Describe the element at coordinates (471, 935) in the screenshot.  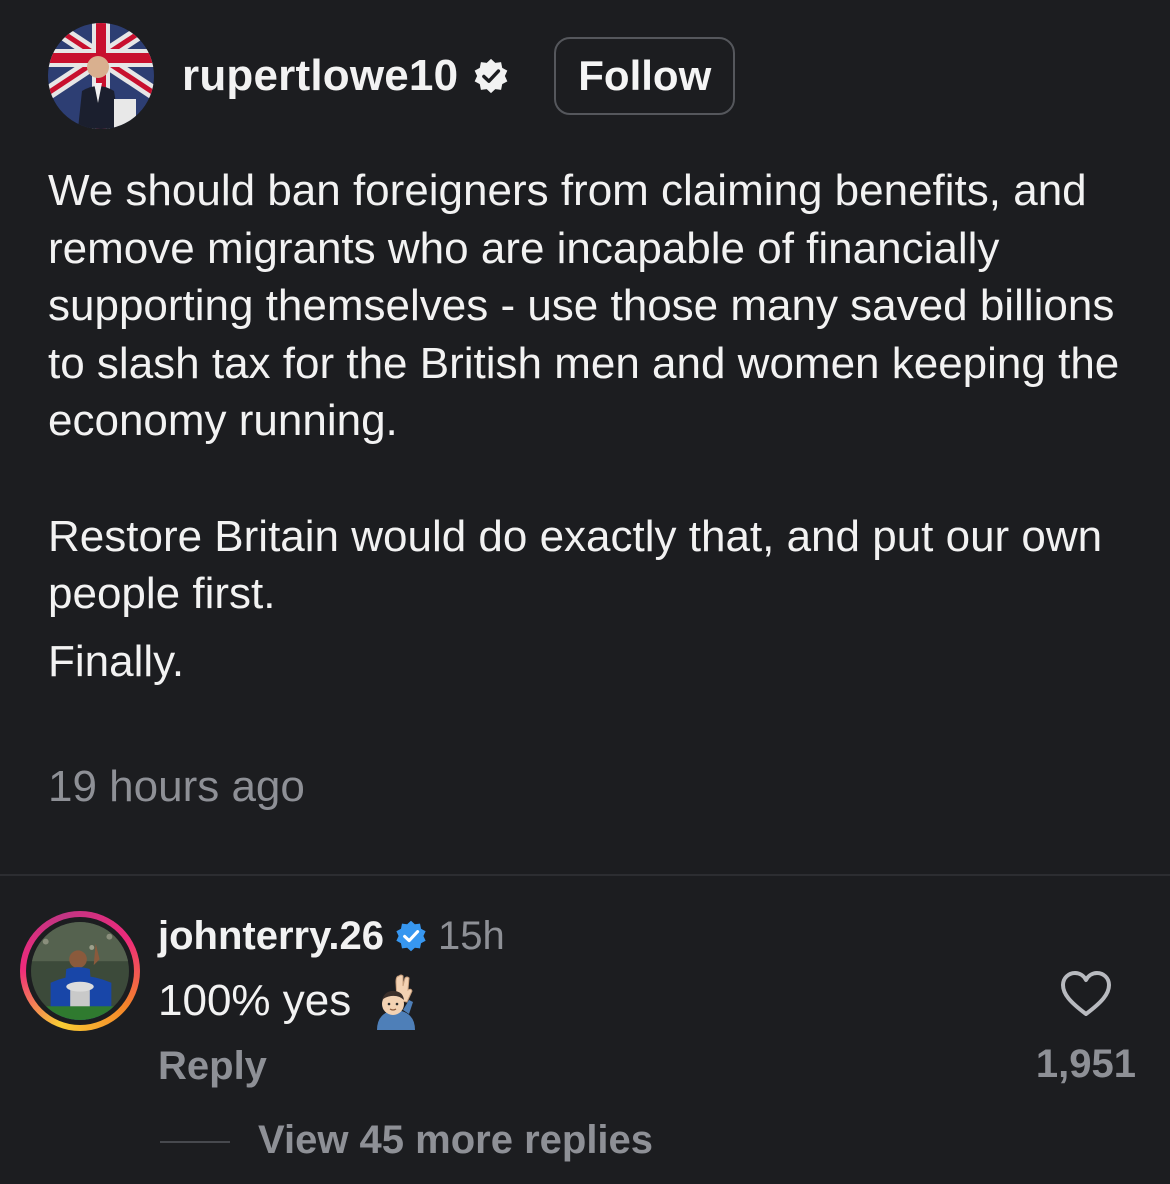
I see `comment-time: 15h` at that location.